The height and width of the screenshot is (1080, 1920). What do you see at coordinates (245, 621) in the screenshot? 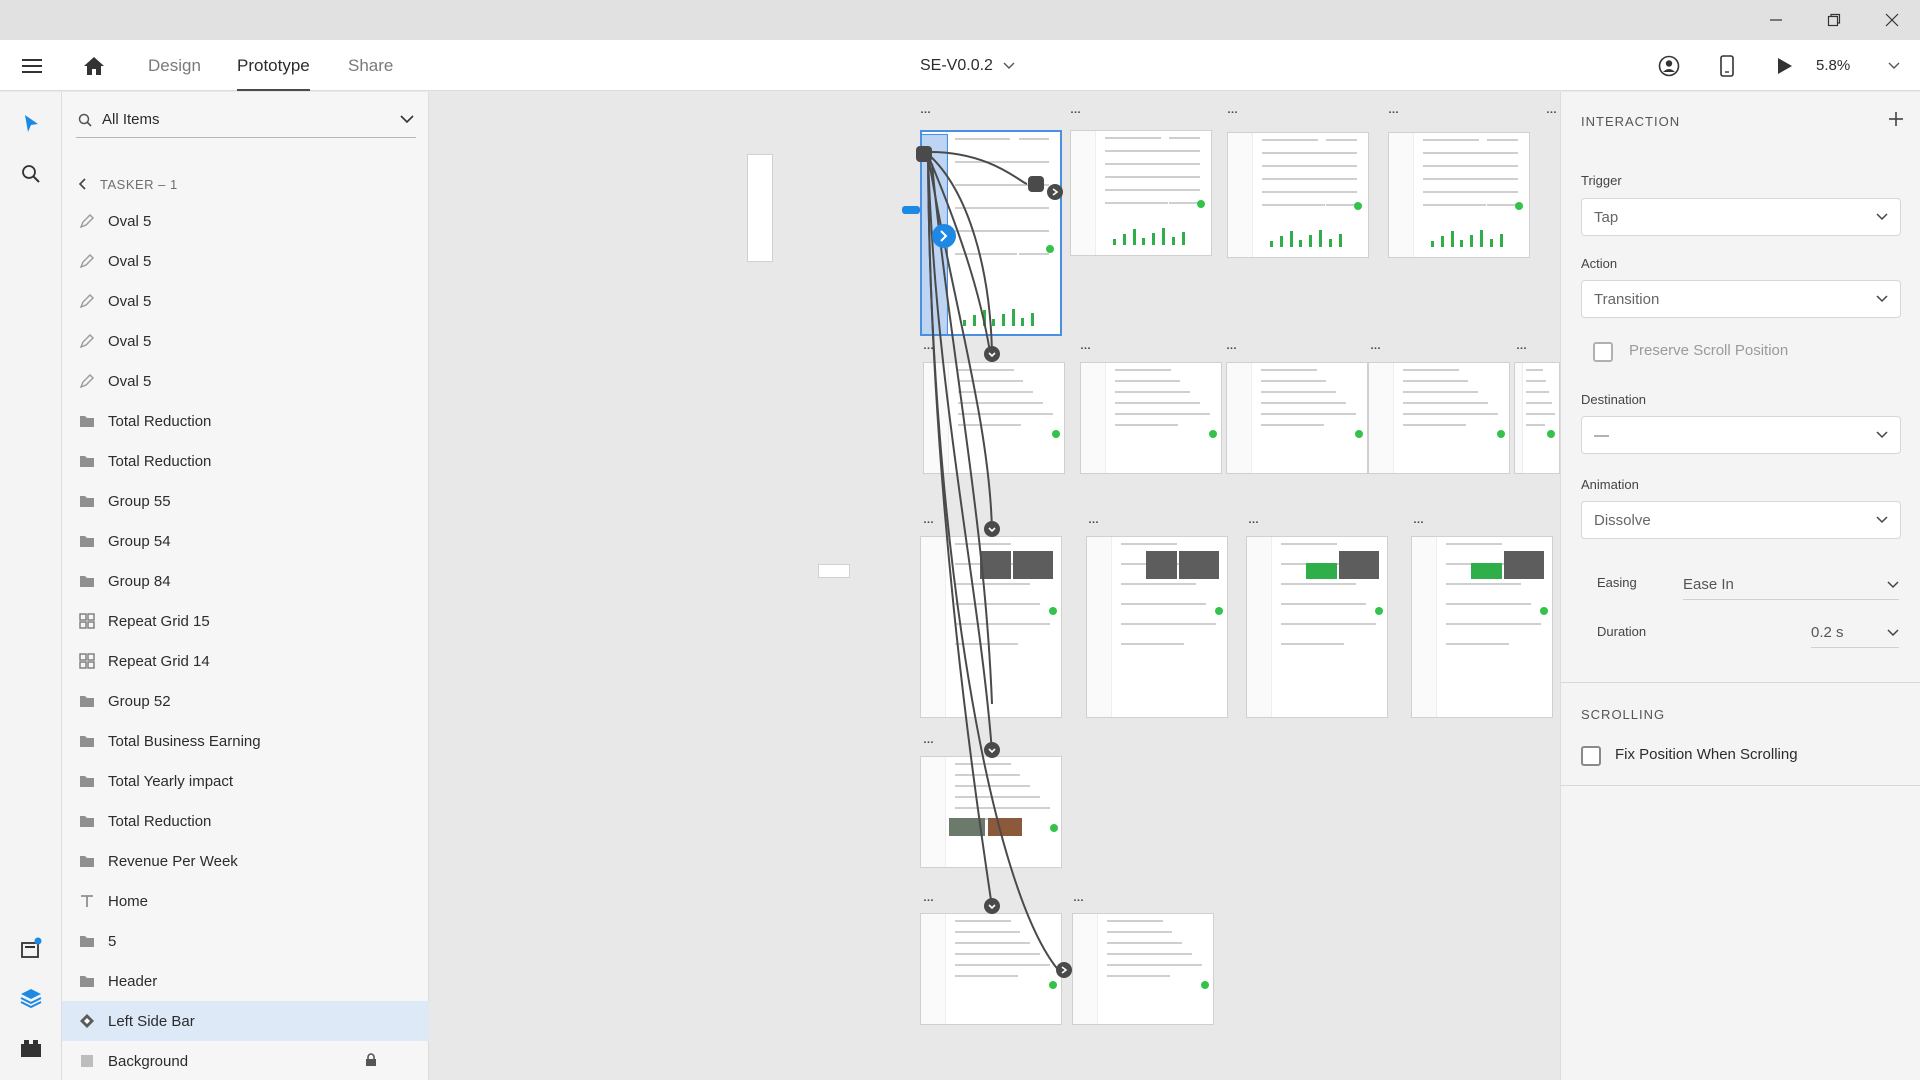
I see `layer-item: Repeat Grid 15` at bounding box center [245, 621].